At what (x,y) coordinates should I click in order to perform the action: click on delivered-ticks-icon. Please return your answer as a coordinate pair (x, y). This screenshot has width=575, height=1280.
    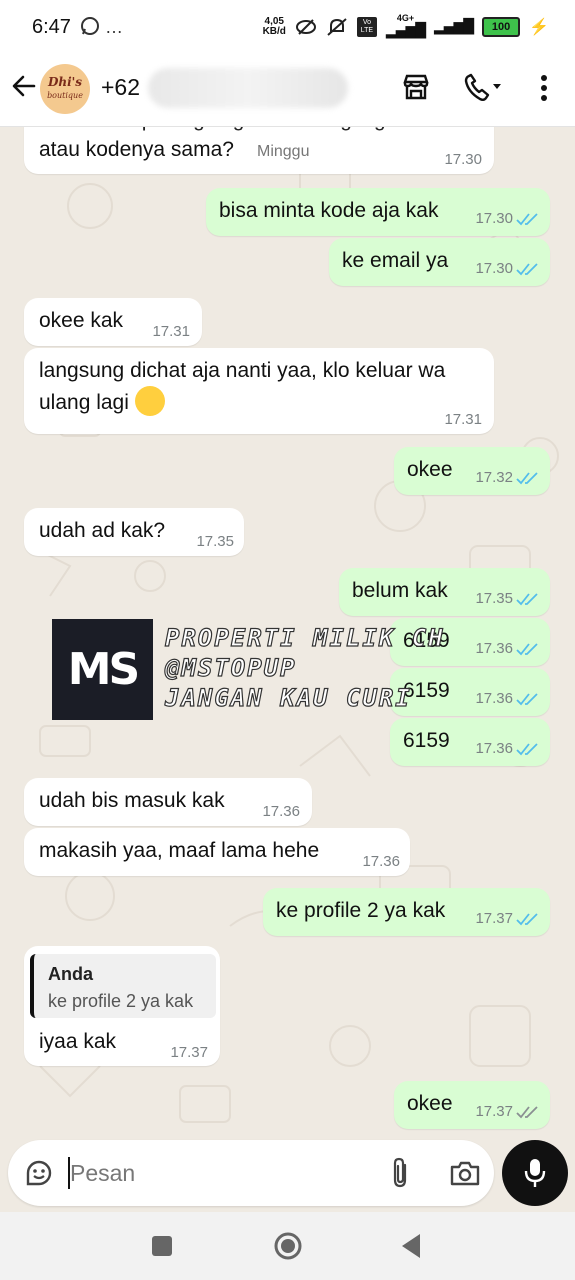
    Looking at the image, I should click on (527, 1112).